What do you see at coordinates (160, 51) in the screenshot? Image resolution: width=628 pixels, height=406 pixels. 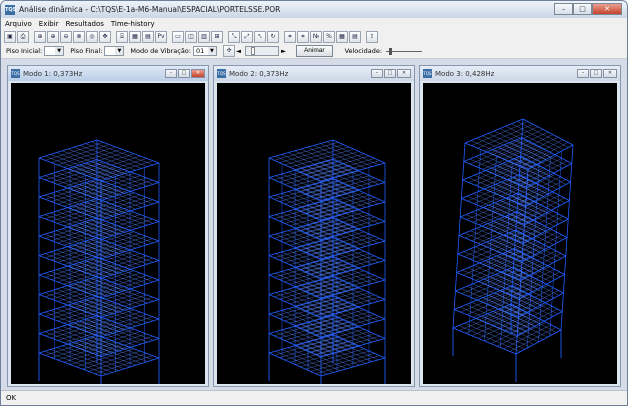 I see `modo-vibracao-label: Modo de Vibração:` at bounding box center [160, 51].